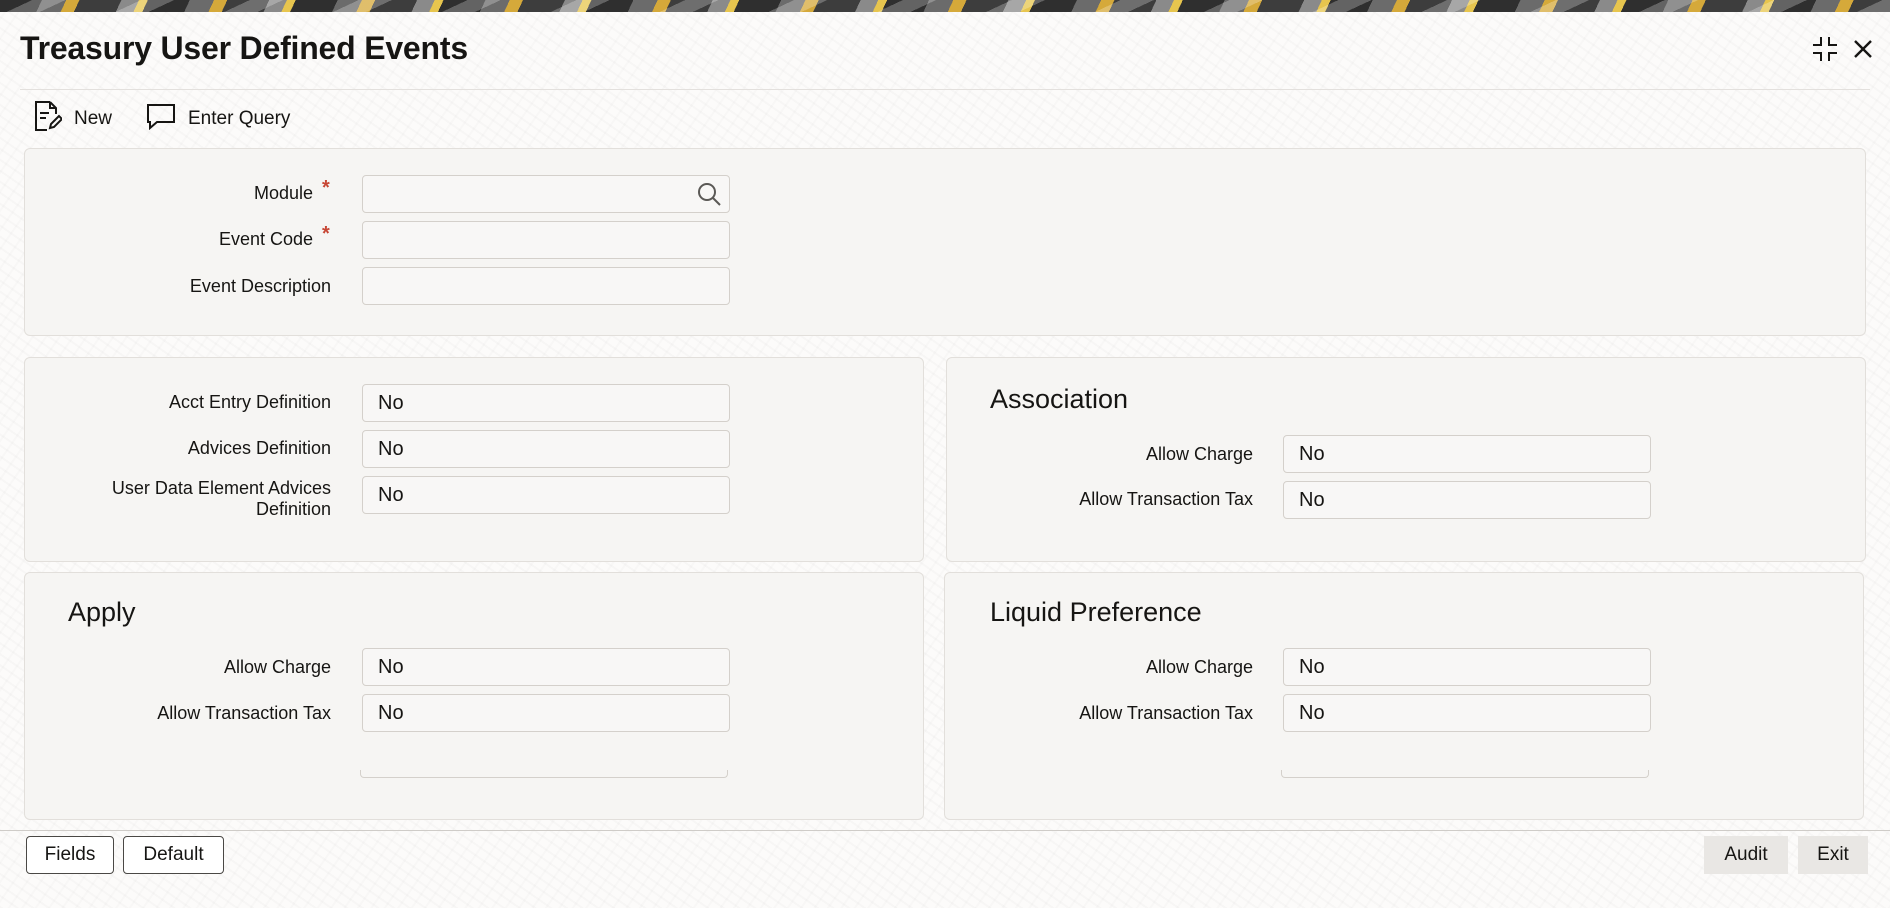 The height and width of the screenshot is (908, 1890). Describe the element at coordinates (546, 495) in the screenshot. I see `ude-advices-definition-field: No` at that location.